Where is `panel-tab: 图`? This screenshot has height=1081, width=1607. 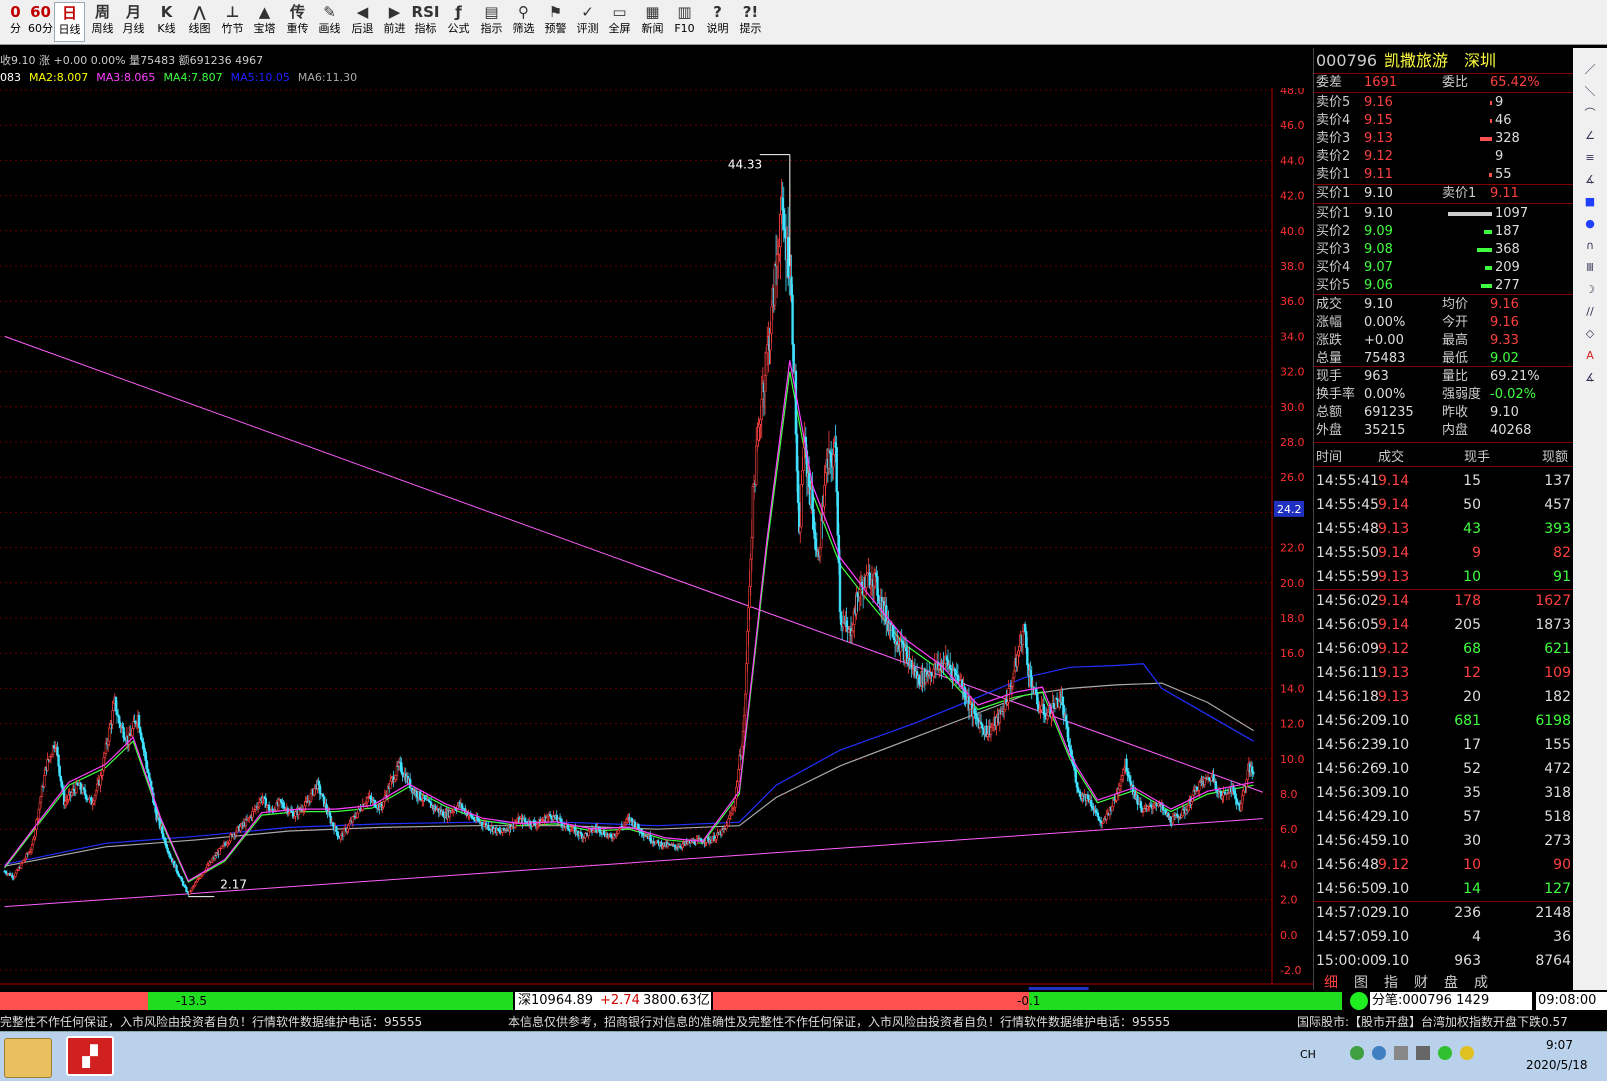 panel-tab: 图 is located at coordinates (1361, 982).